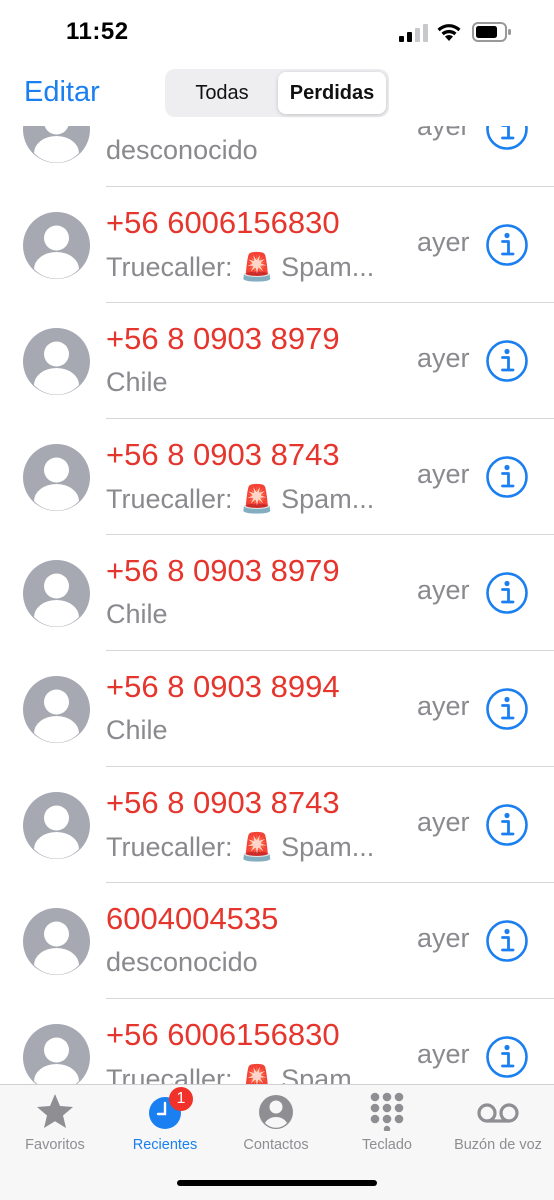 The image size is (554, 1200). I want to click on keypad-icon, so click(387, 1111).